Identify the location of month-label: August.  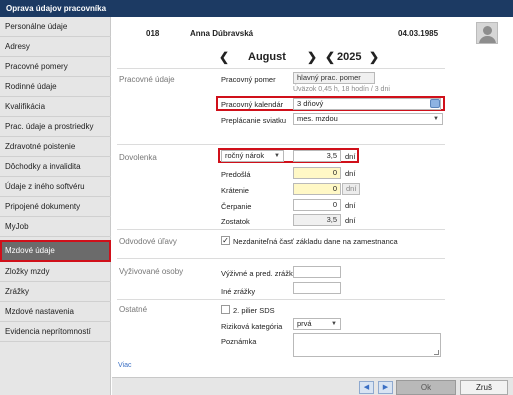
(267, 57).